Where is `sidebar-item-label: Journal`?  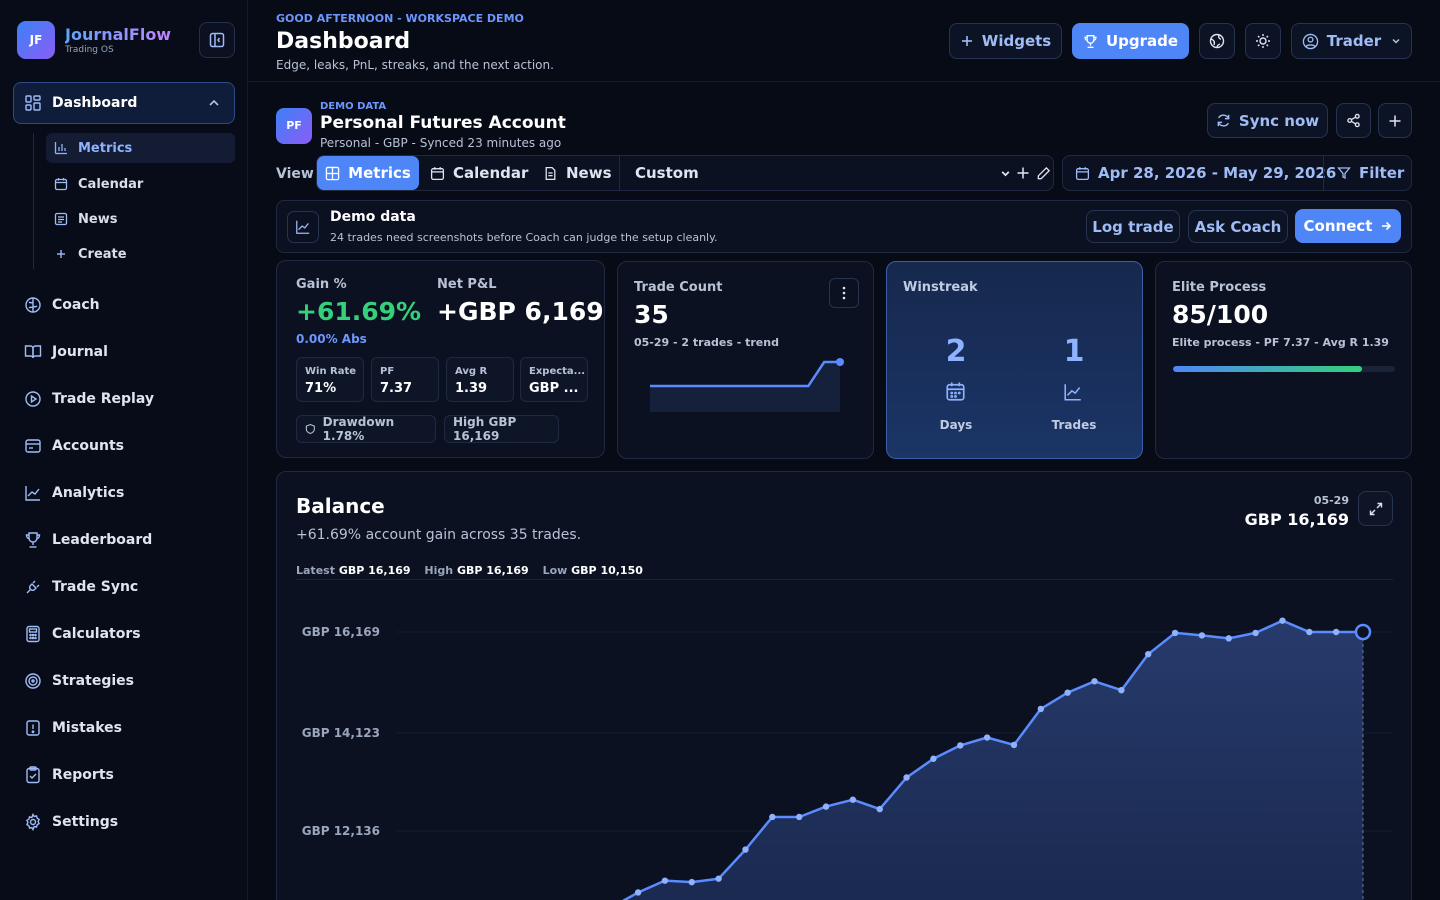 sidebar-item-label: Journal is located at coordinates (80, 352).